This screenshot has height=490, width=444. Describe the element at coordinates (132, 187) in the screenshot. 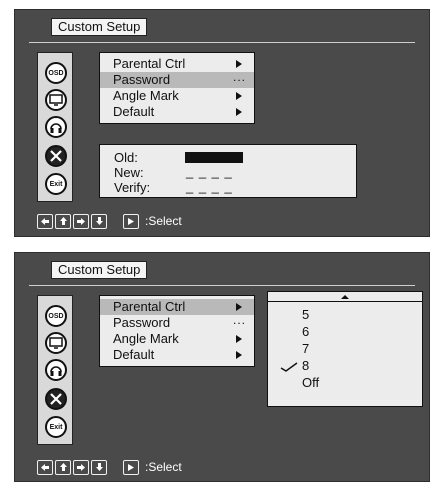

I see `verify-password-label: Verify:` at that location.